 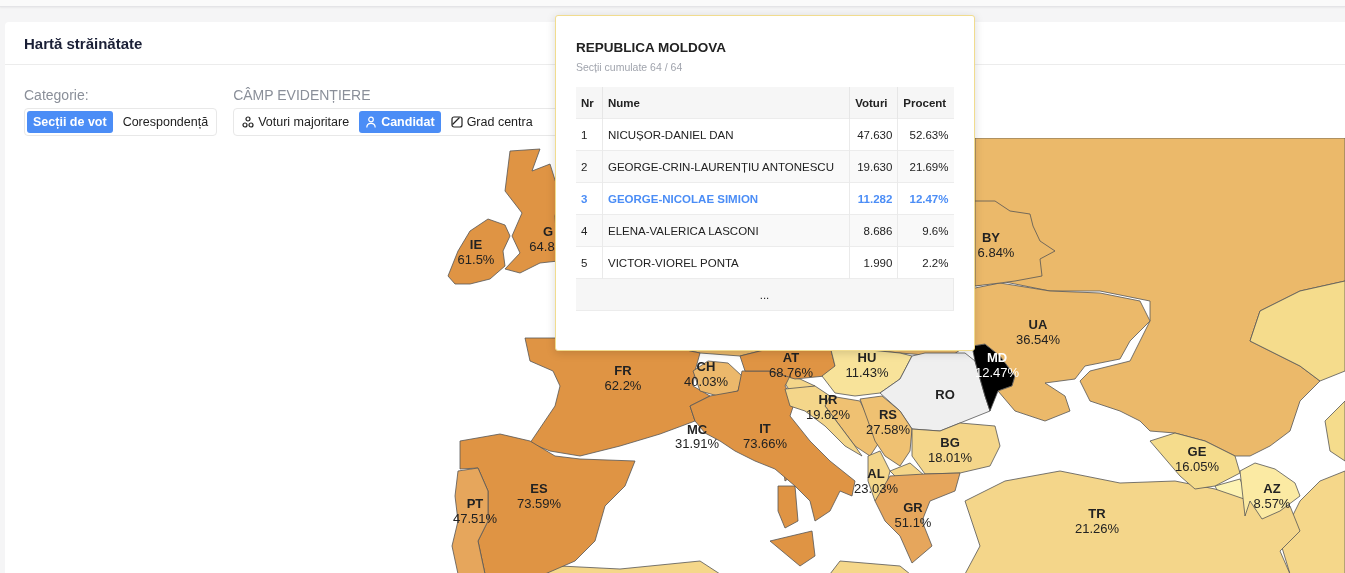 I want to click on column-header: Procent, so click(x=925, y=103).